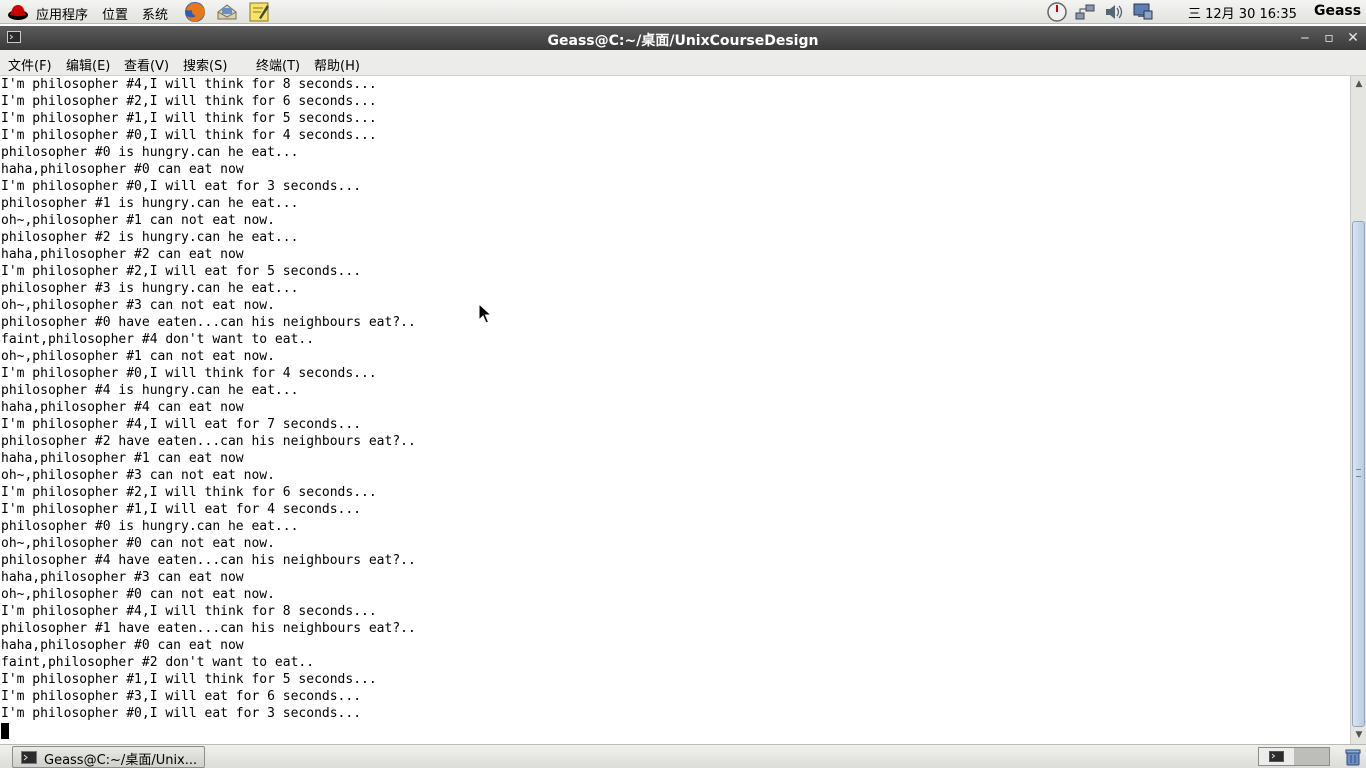  What do you see at coordinates (278, 64) in the screenshot?
I see `menu-terminal: 终端(T)` at bounding box center [278, 64].